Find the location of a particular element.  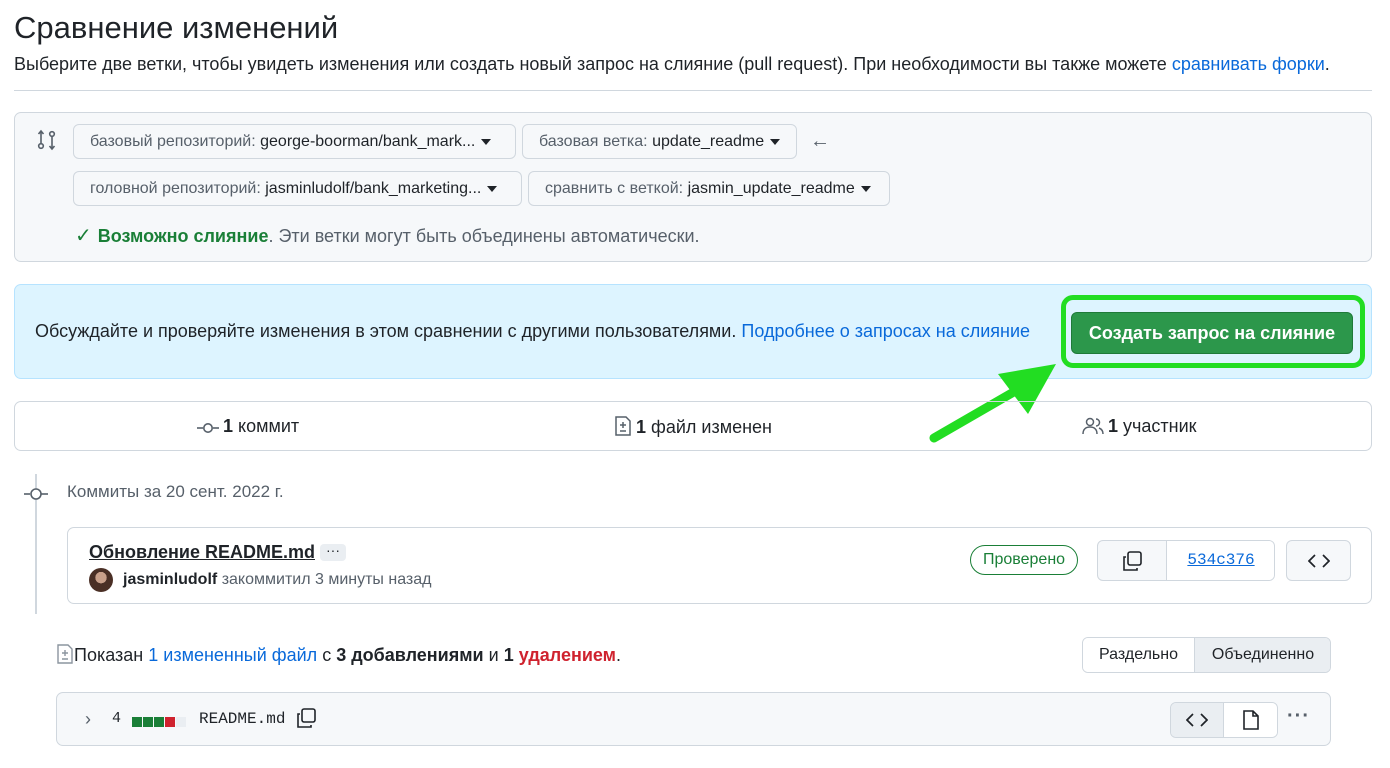

kebab-menu-icon: ··· is located at coordinates (1298, 716).